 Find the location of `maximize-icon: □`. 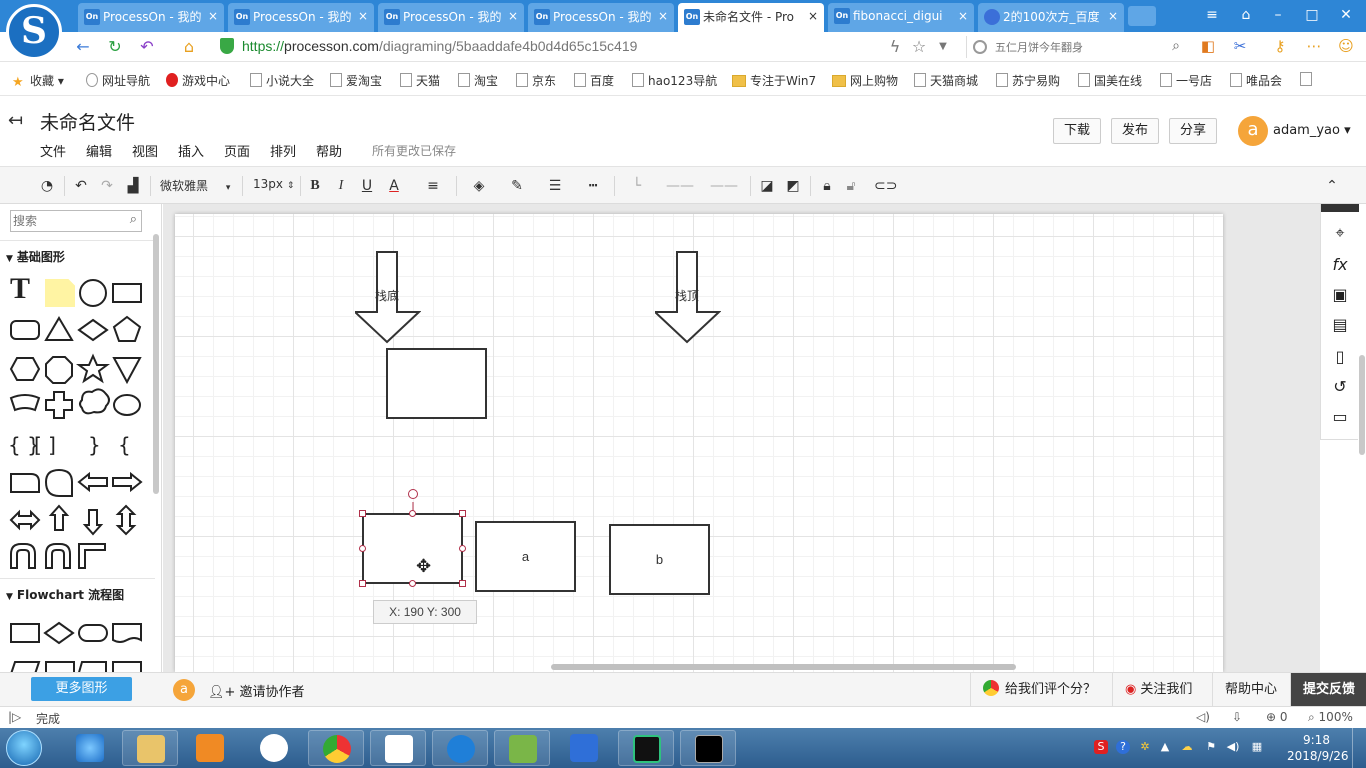

maximize-icon: □ is located at coordinates (1312, 15).